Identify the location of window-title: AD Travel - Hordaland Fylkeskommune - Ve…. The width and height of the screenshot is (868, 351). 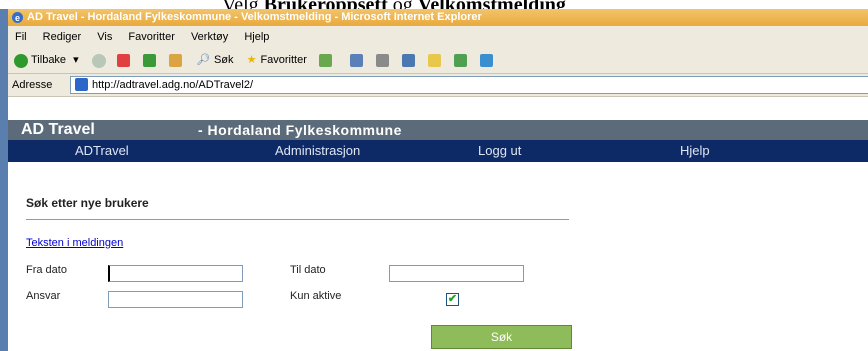
(254, 17).